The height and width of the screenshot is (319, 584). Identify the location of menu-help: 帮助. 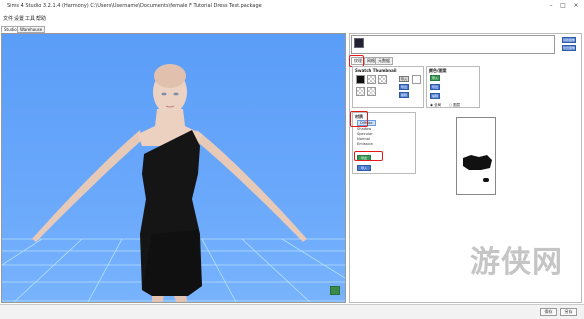
(41, 18).